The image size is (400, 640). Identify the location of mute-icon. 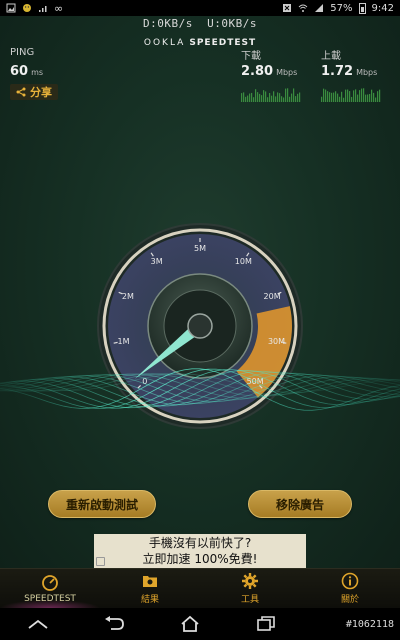
(287, 8).